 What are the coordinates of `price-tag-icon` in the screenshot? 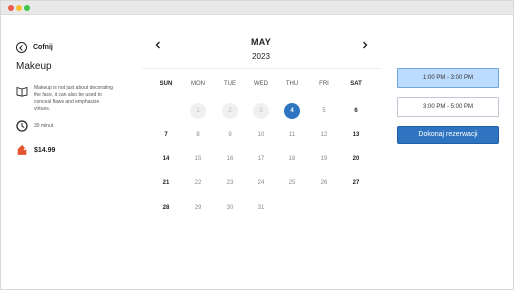 It's located at (22, 150).